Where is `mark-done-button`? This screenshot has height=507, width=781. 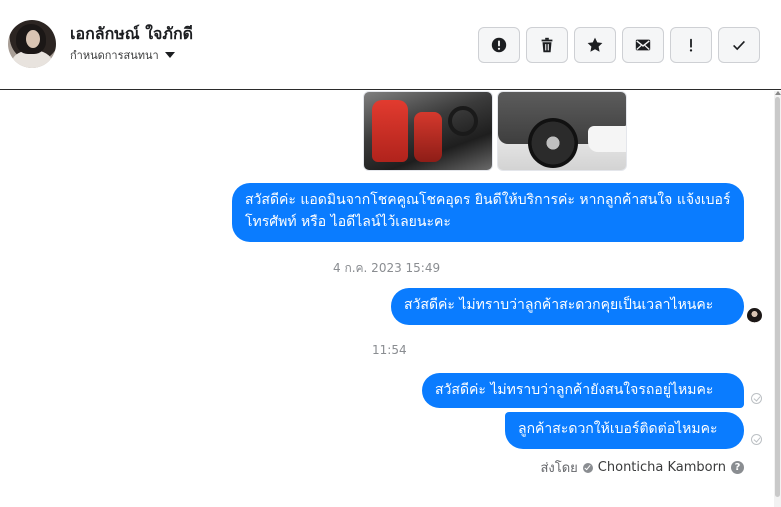 mark-done-button is located at coordinates (739, 45).